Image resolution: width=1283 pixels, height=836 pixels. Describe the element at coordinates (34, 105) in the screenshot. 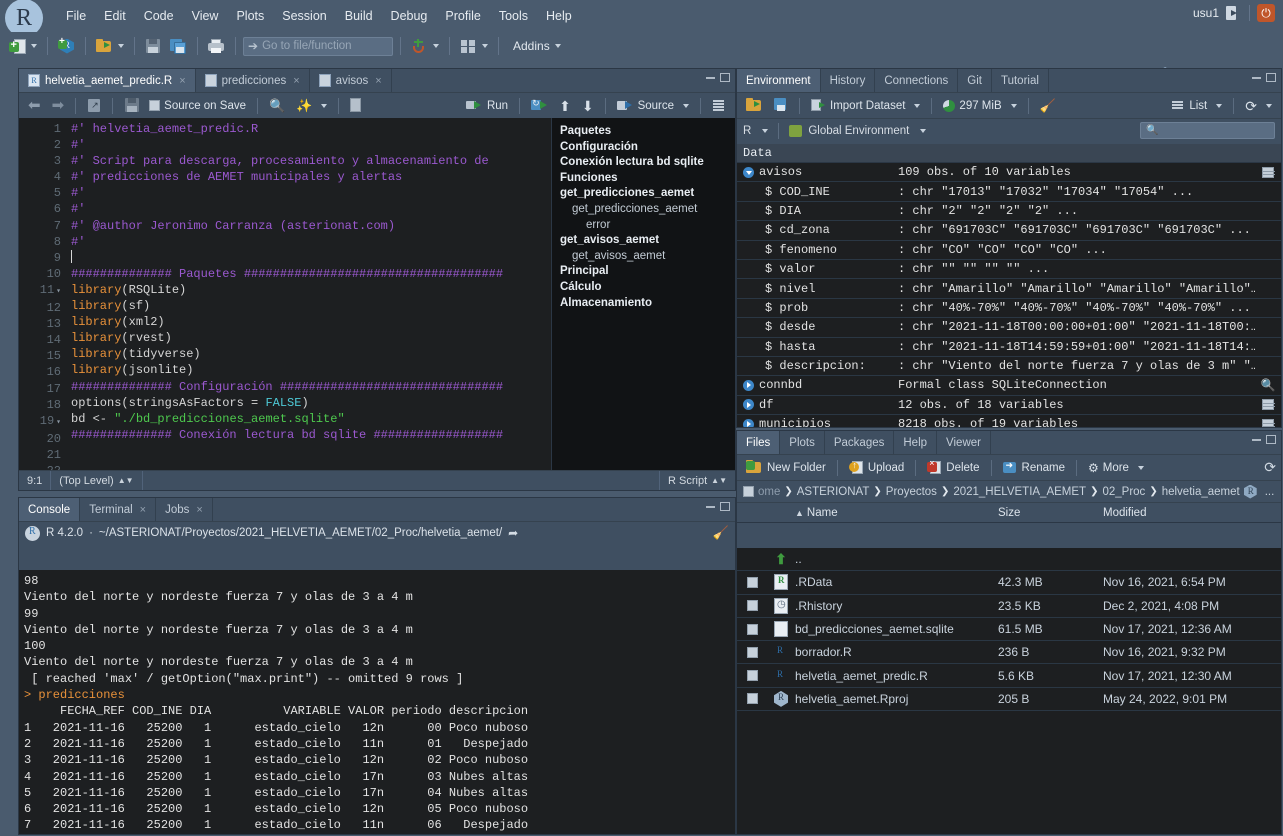

I see `back-button: ⬅` at that location.